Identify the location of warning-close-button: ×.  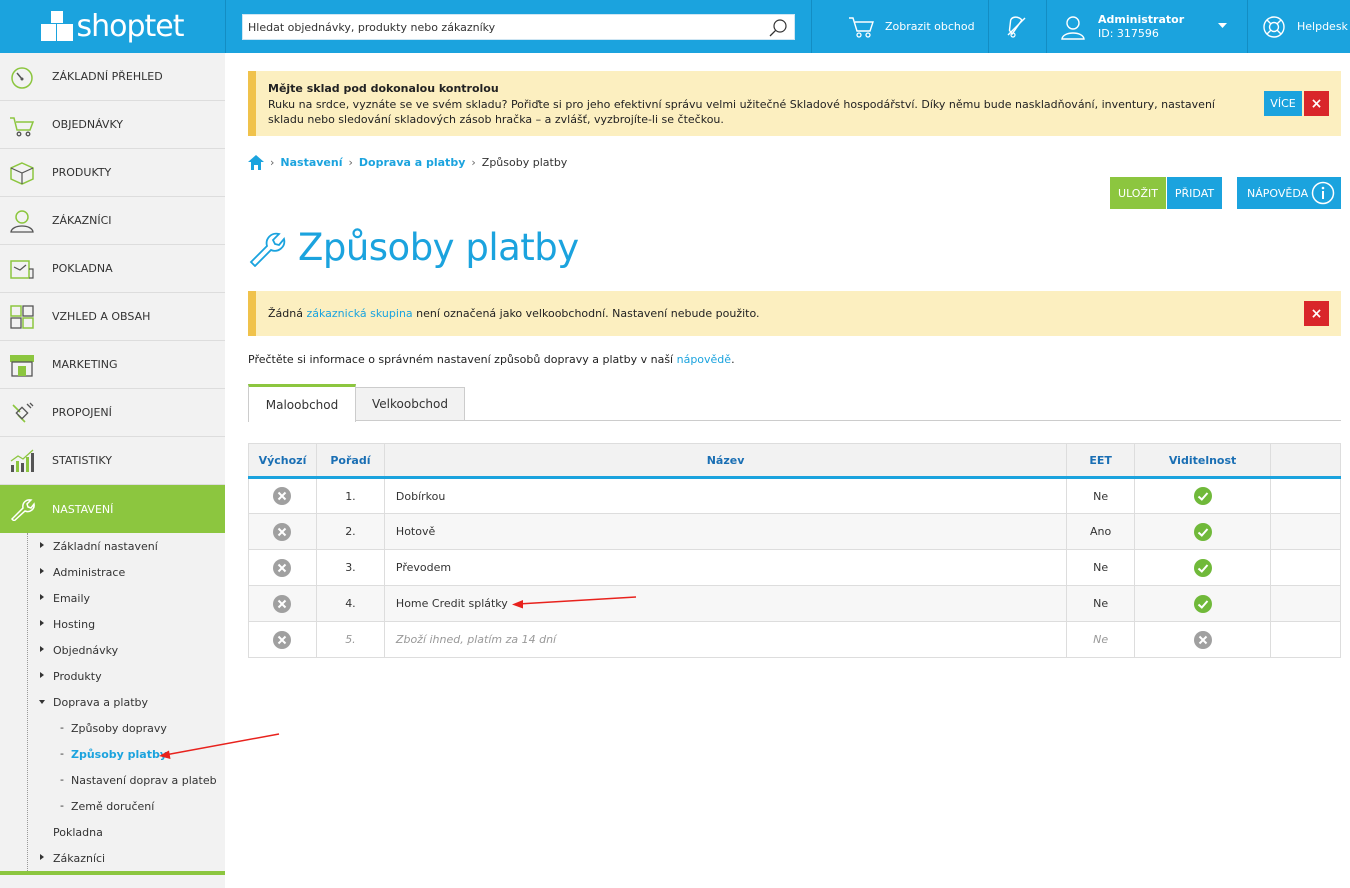
(1316, 313).